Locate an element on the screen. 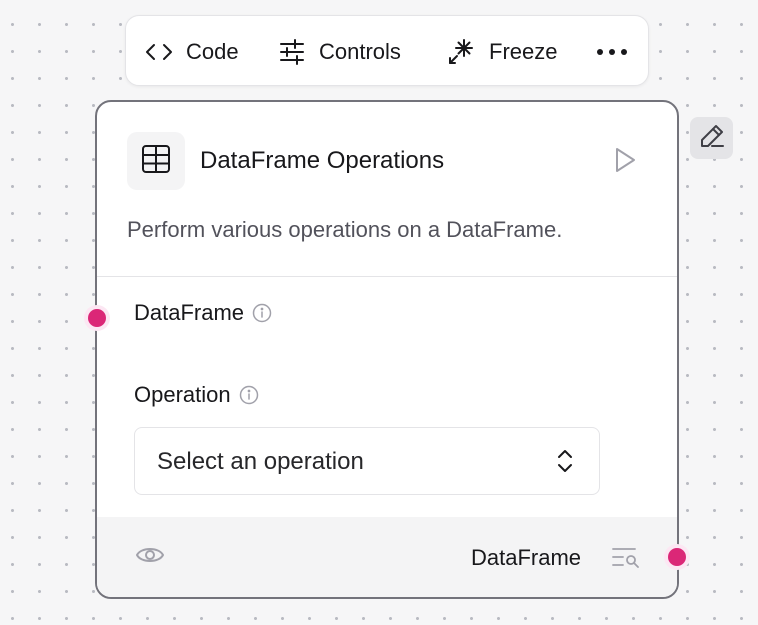 This screenshot has width=758, height=625. operation-input-label-text: Operation is located at coordinates (182, 394).